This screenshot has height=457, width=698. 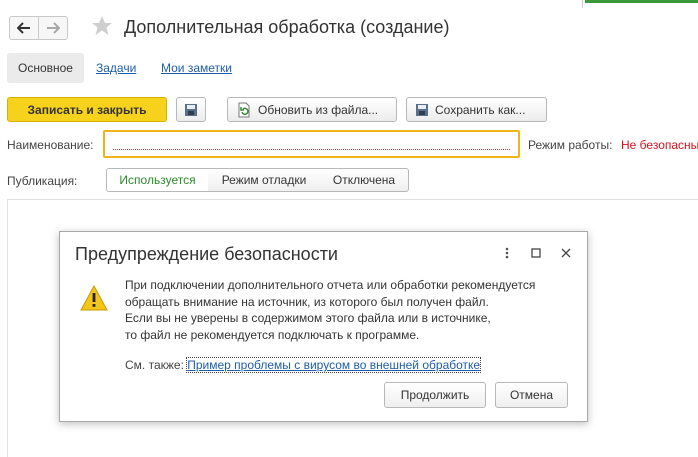 I want to click on mode-value: Не безопасный, so click(x=659, y=145).